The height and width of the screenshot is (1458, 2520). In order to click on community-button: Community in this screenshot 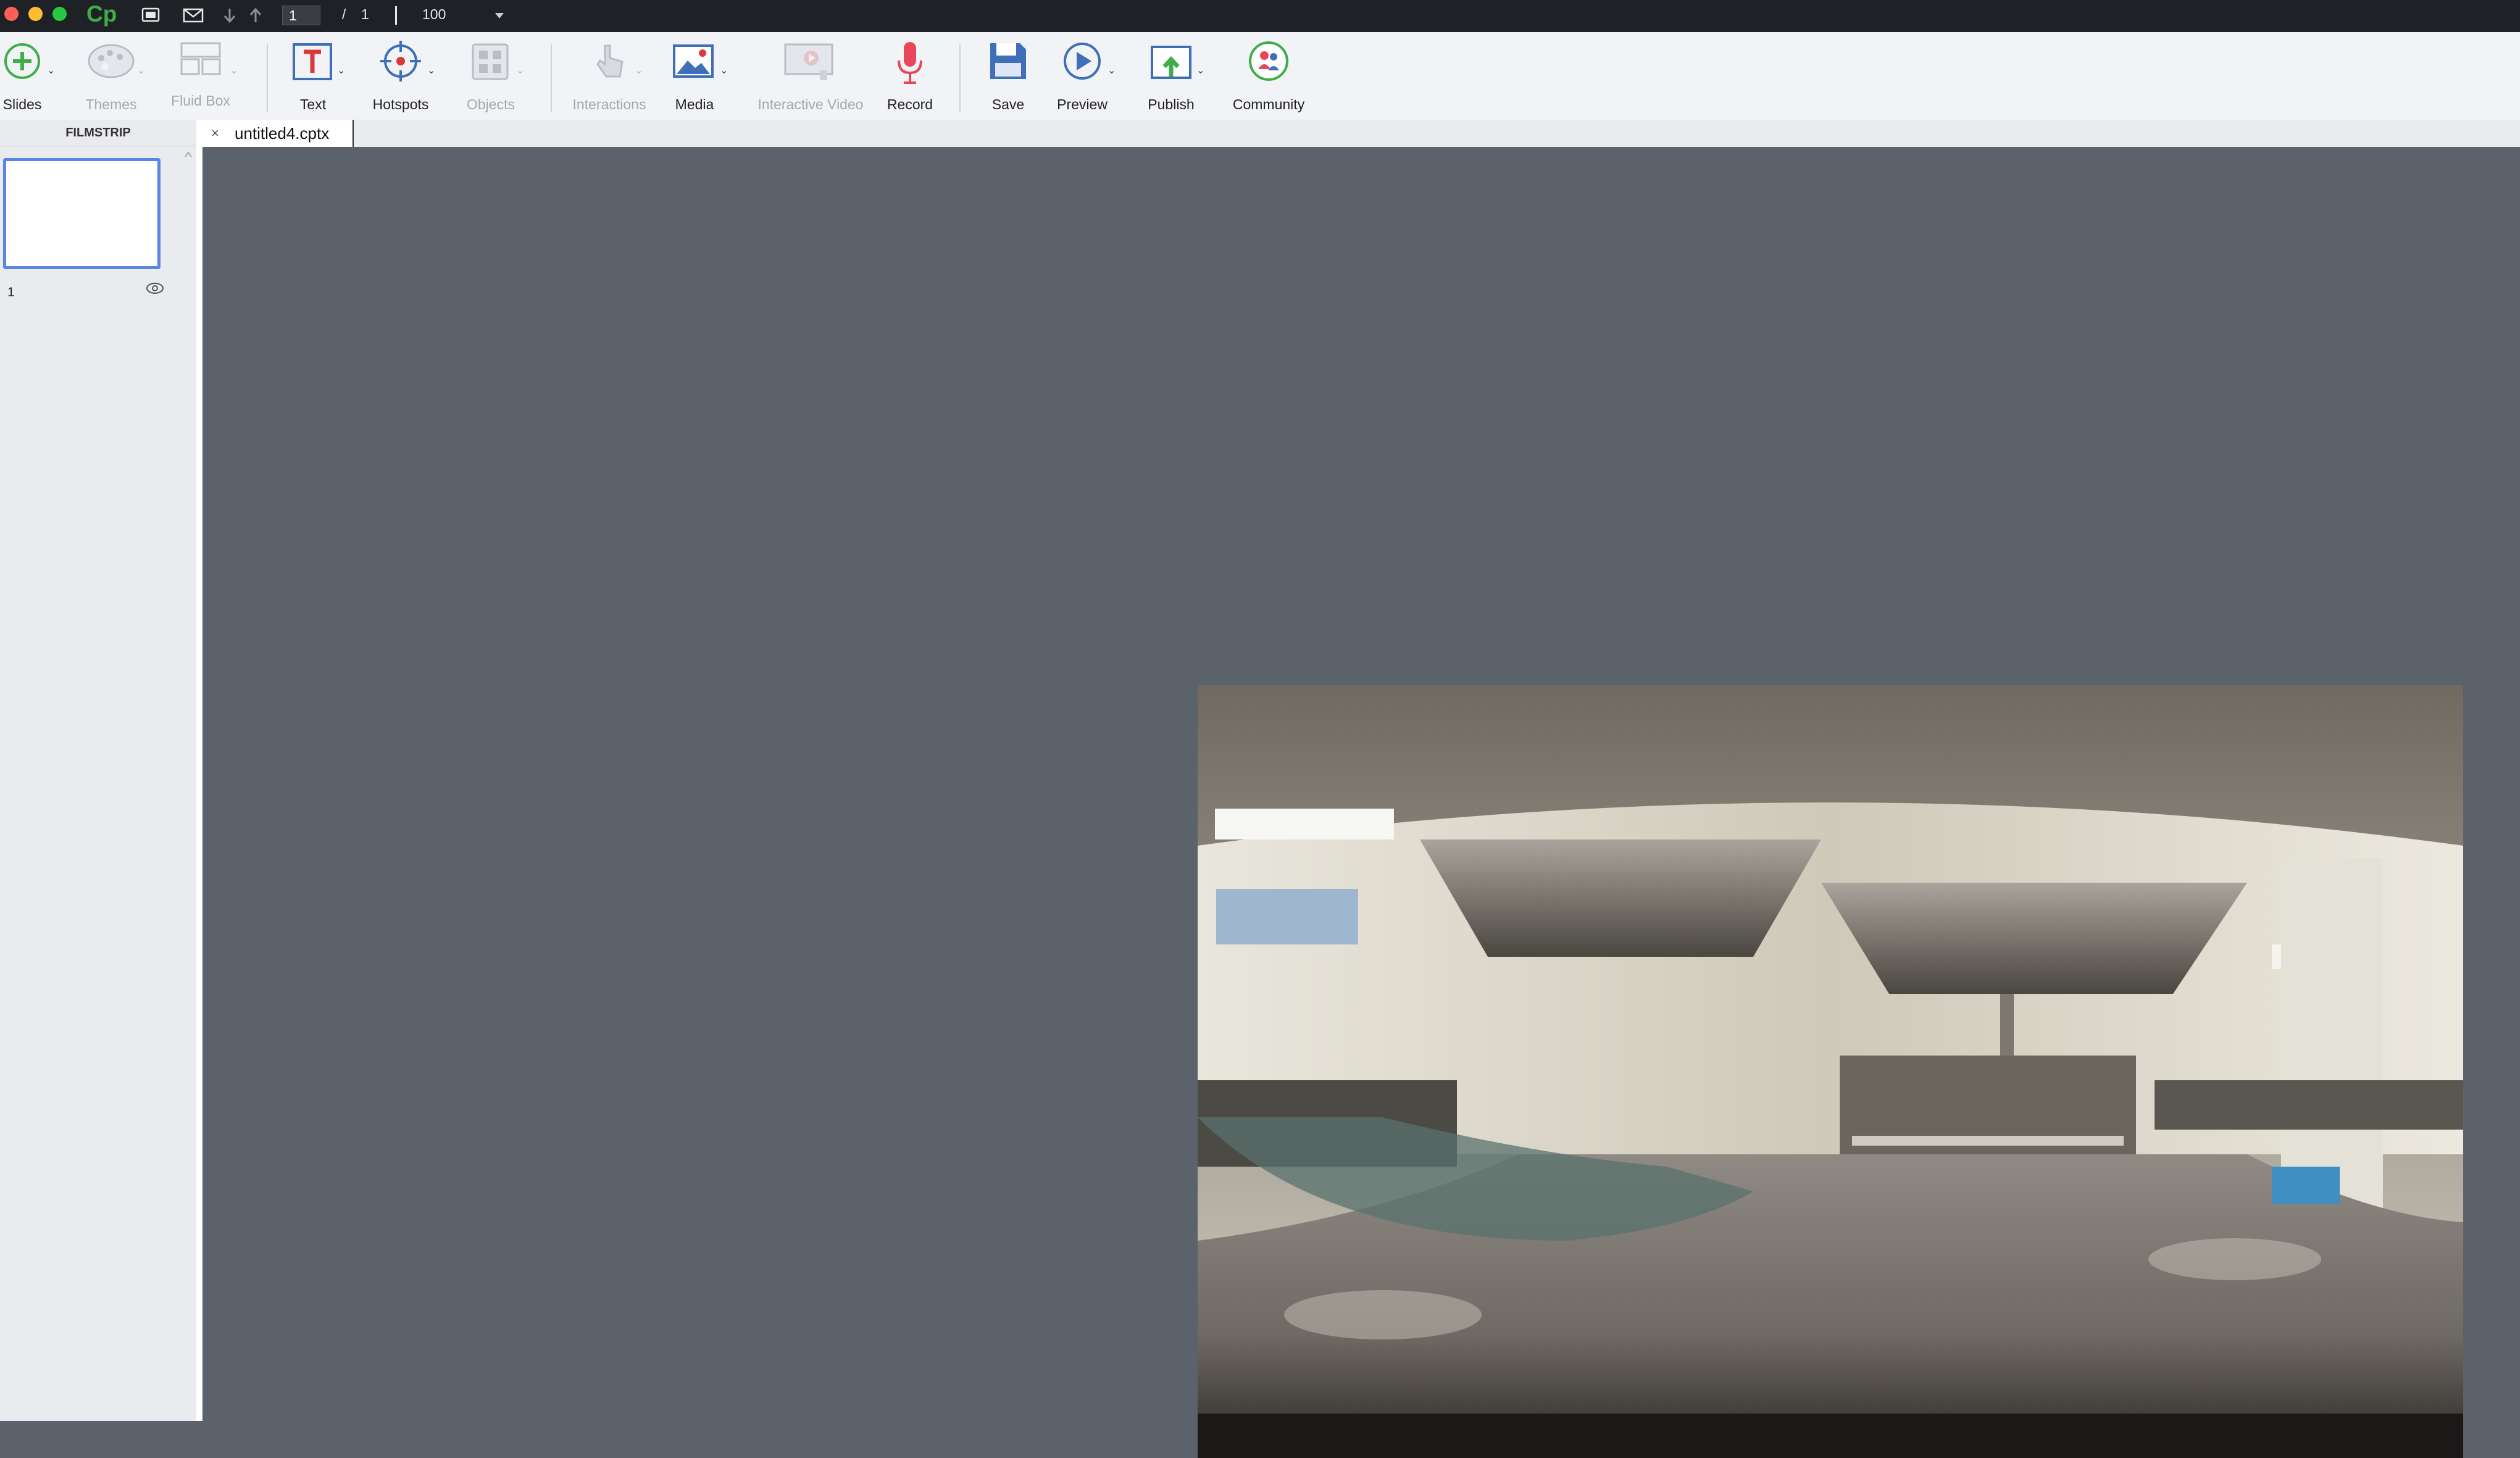, I will do `click(1269, 76)`.